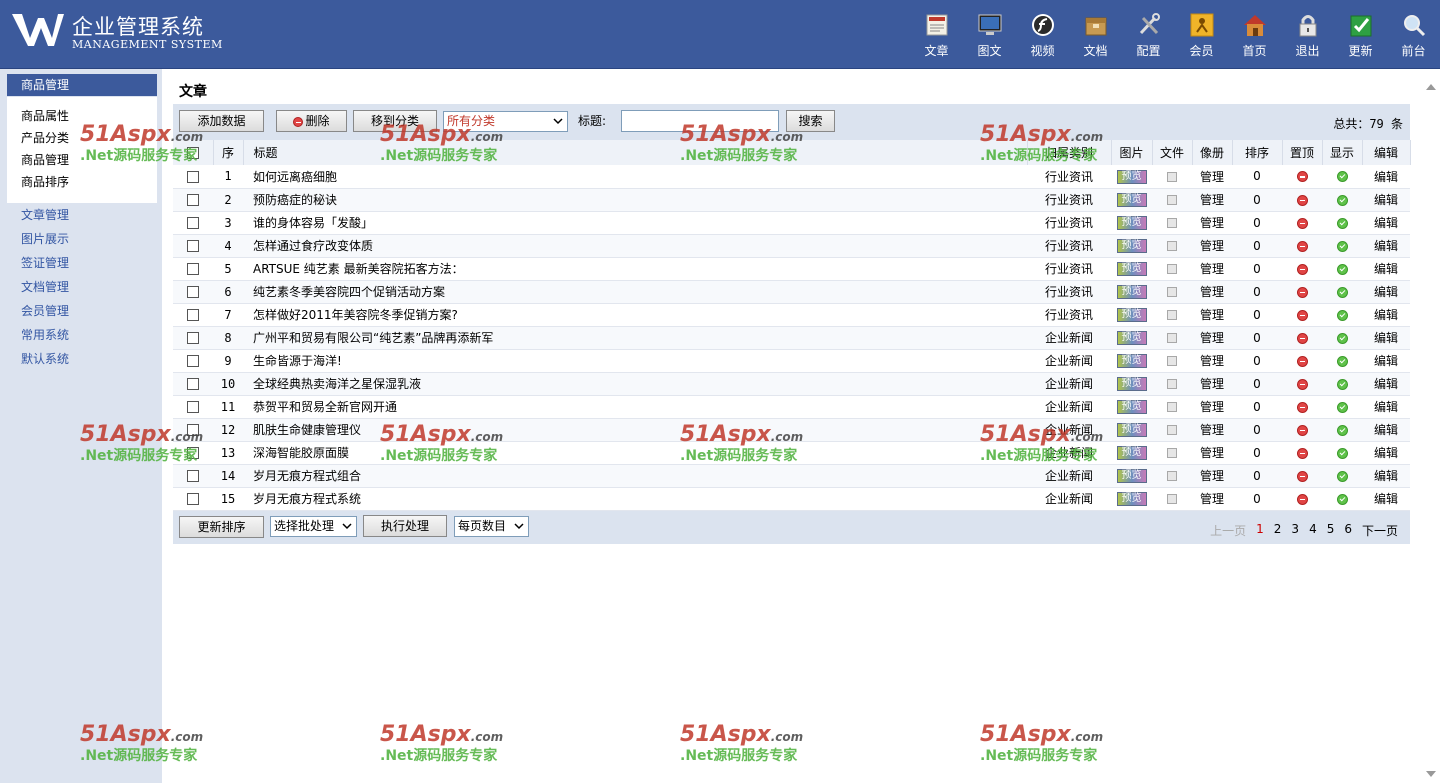 The image size is (1440, 783). Describe the element at coordinates (635, 315) in the screenshot. I see `row-title: 怎样做好2011年美容院冬季促销方案?` at that location.